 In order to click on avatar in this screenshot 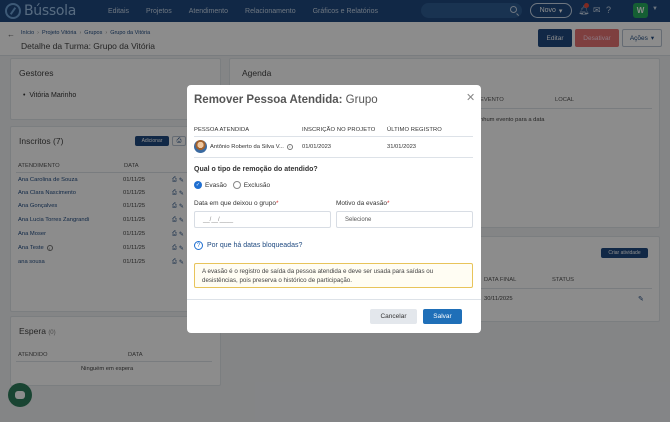, I will do `click(200, 146)`.